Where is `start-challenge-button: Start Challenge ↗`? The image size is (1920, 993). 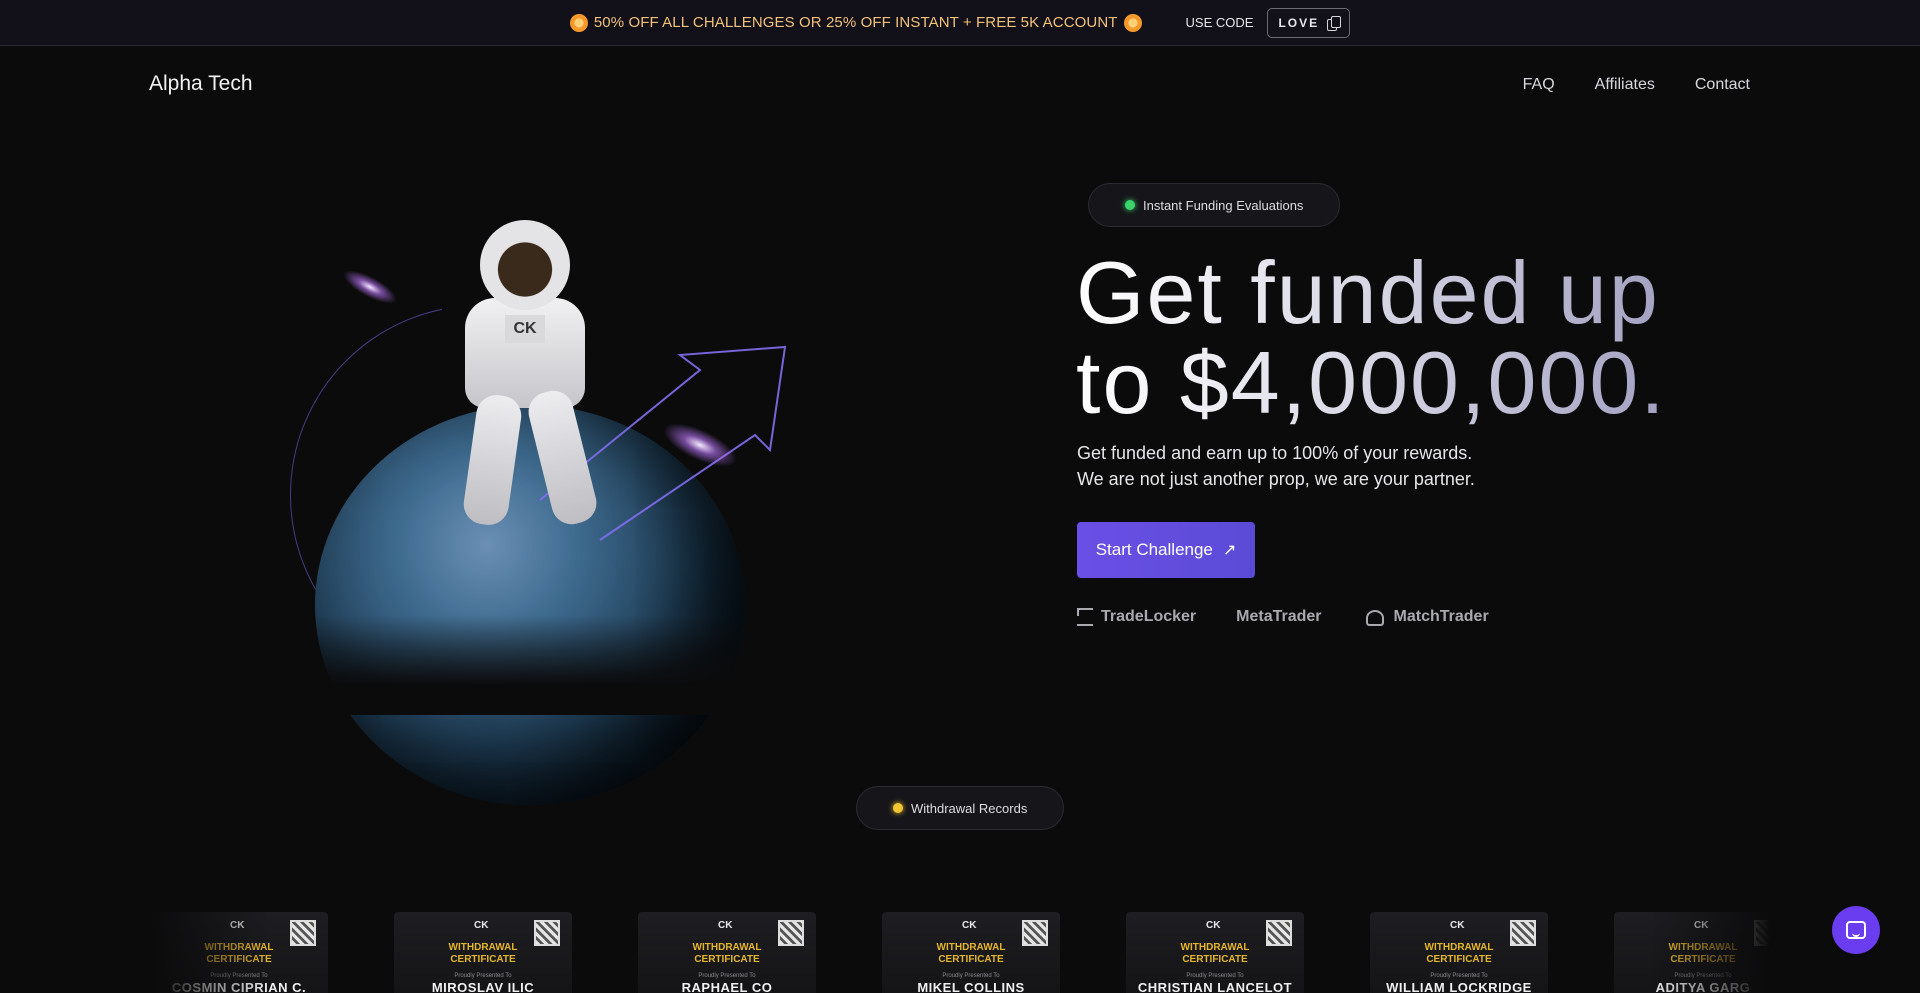
start-challenge-button: Start Challenge ↗ is located at coordinates (1166, 550).